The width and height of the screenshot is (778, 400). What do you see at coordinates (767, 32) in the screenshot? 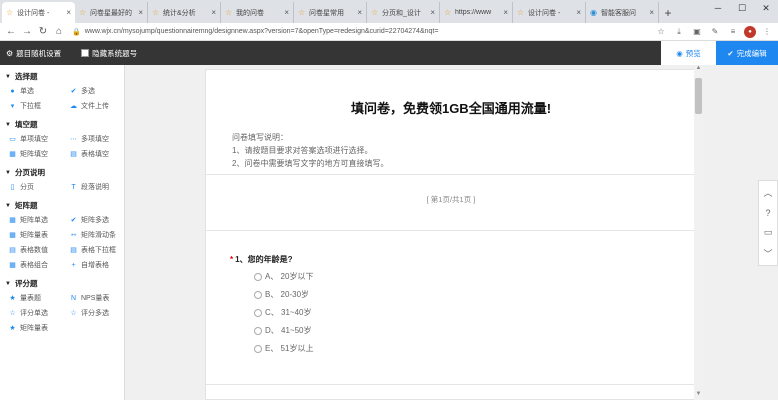
I see `more-icon: ⋮` at bounding box center [767, 32].